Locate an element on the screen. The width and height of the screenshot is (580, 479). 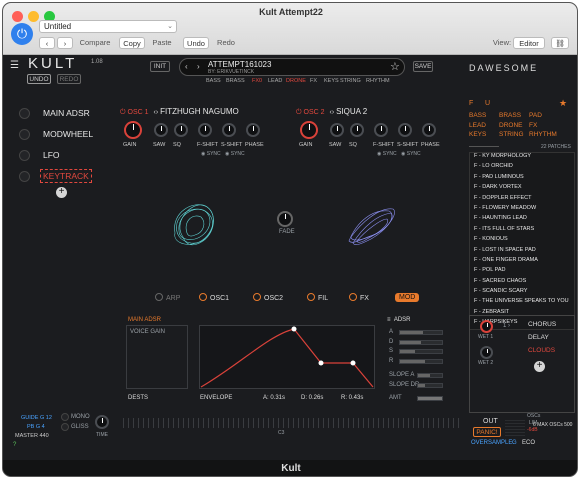
envelope-graph is located at coordinates (287, 357).